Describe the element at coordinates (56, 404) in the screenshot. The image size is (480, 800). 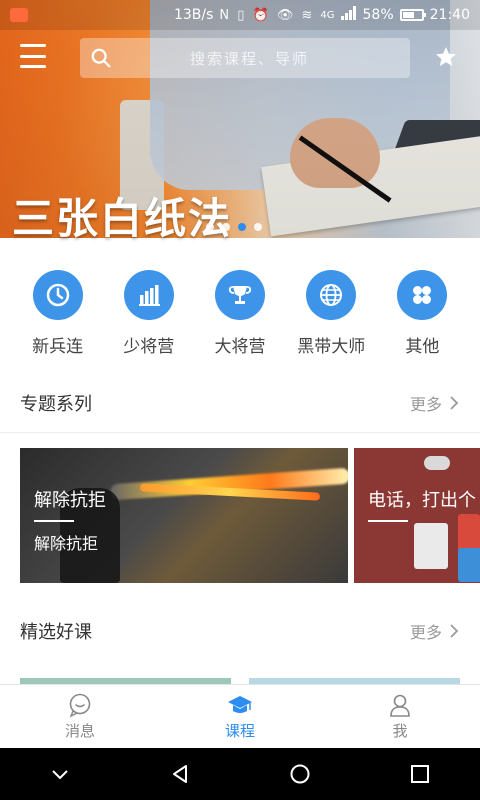
I see `section-title: 专题系列` at that location.